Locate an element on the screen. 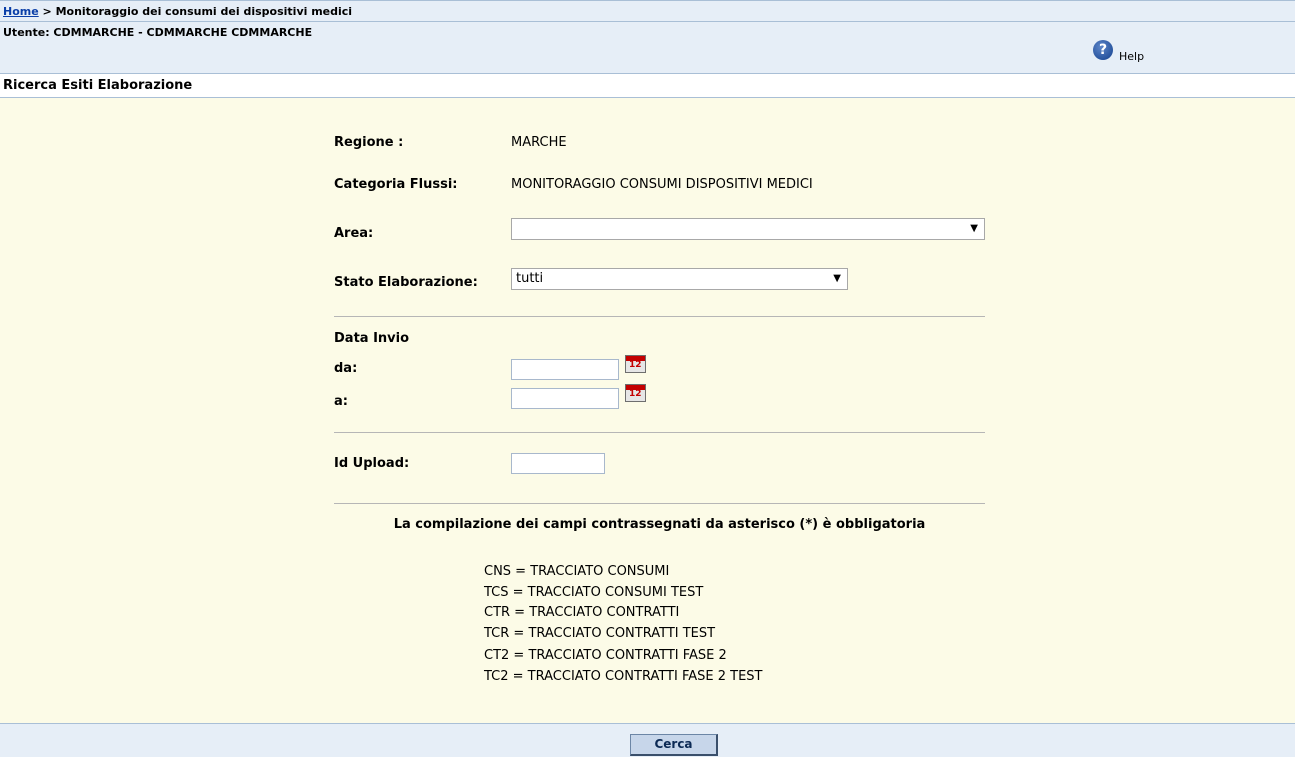  area-label: Area: is located at coordinates (354, 233).